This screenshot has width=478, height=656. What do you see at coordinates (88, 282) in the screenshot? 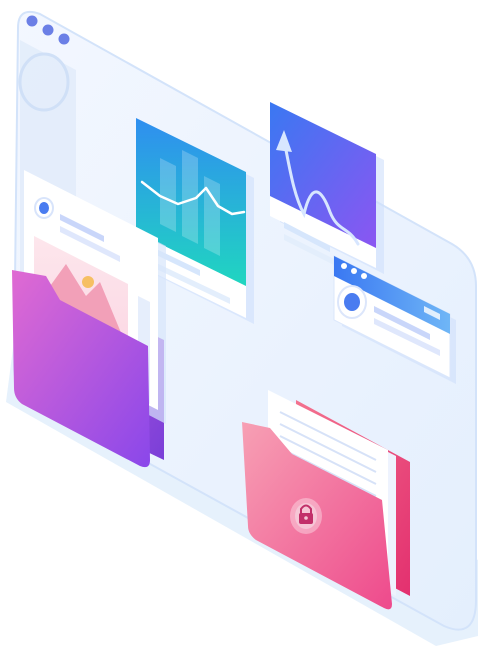
I see `sun-shape` at bounding box center [88, 282].